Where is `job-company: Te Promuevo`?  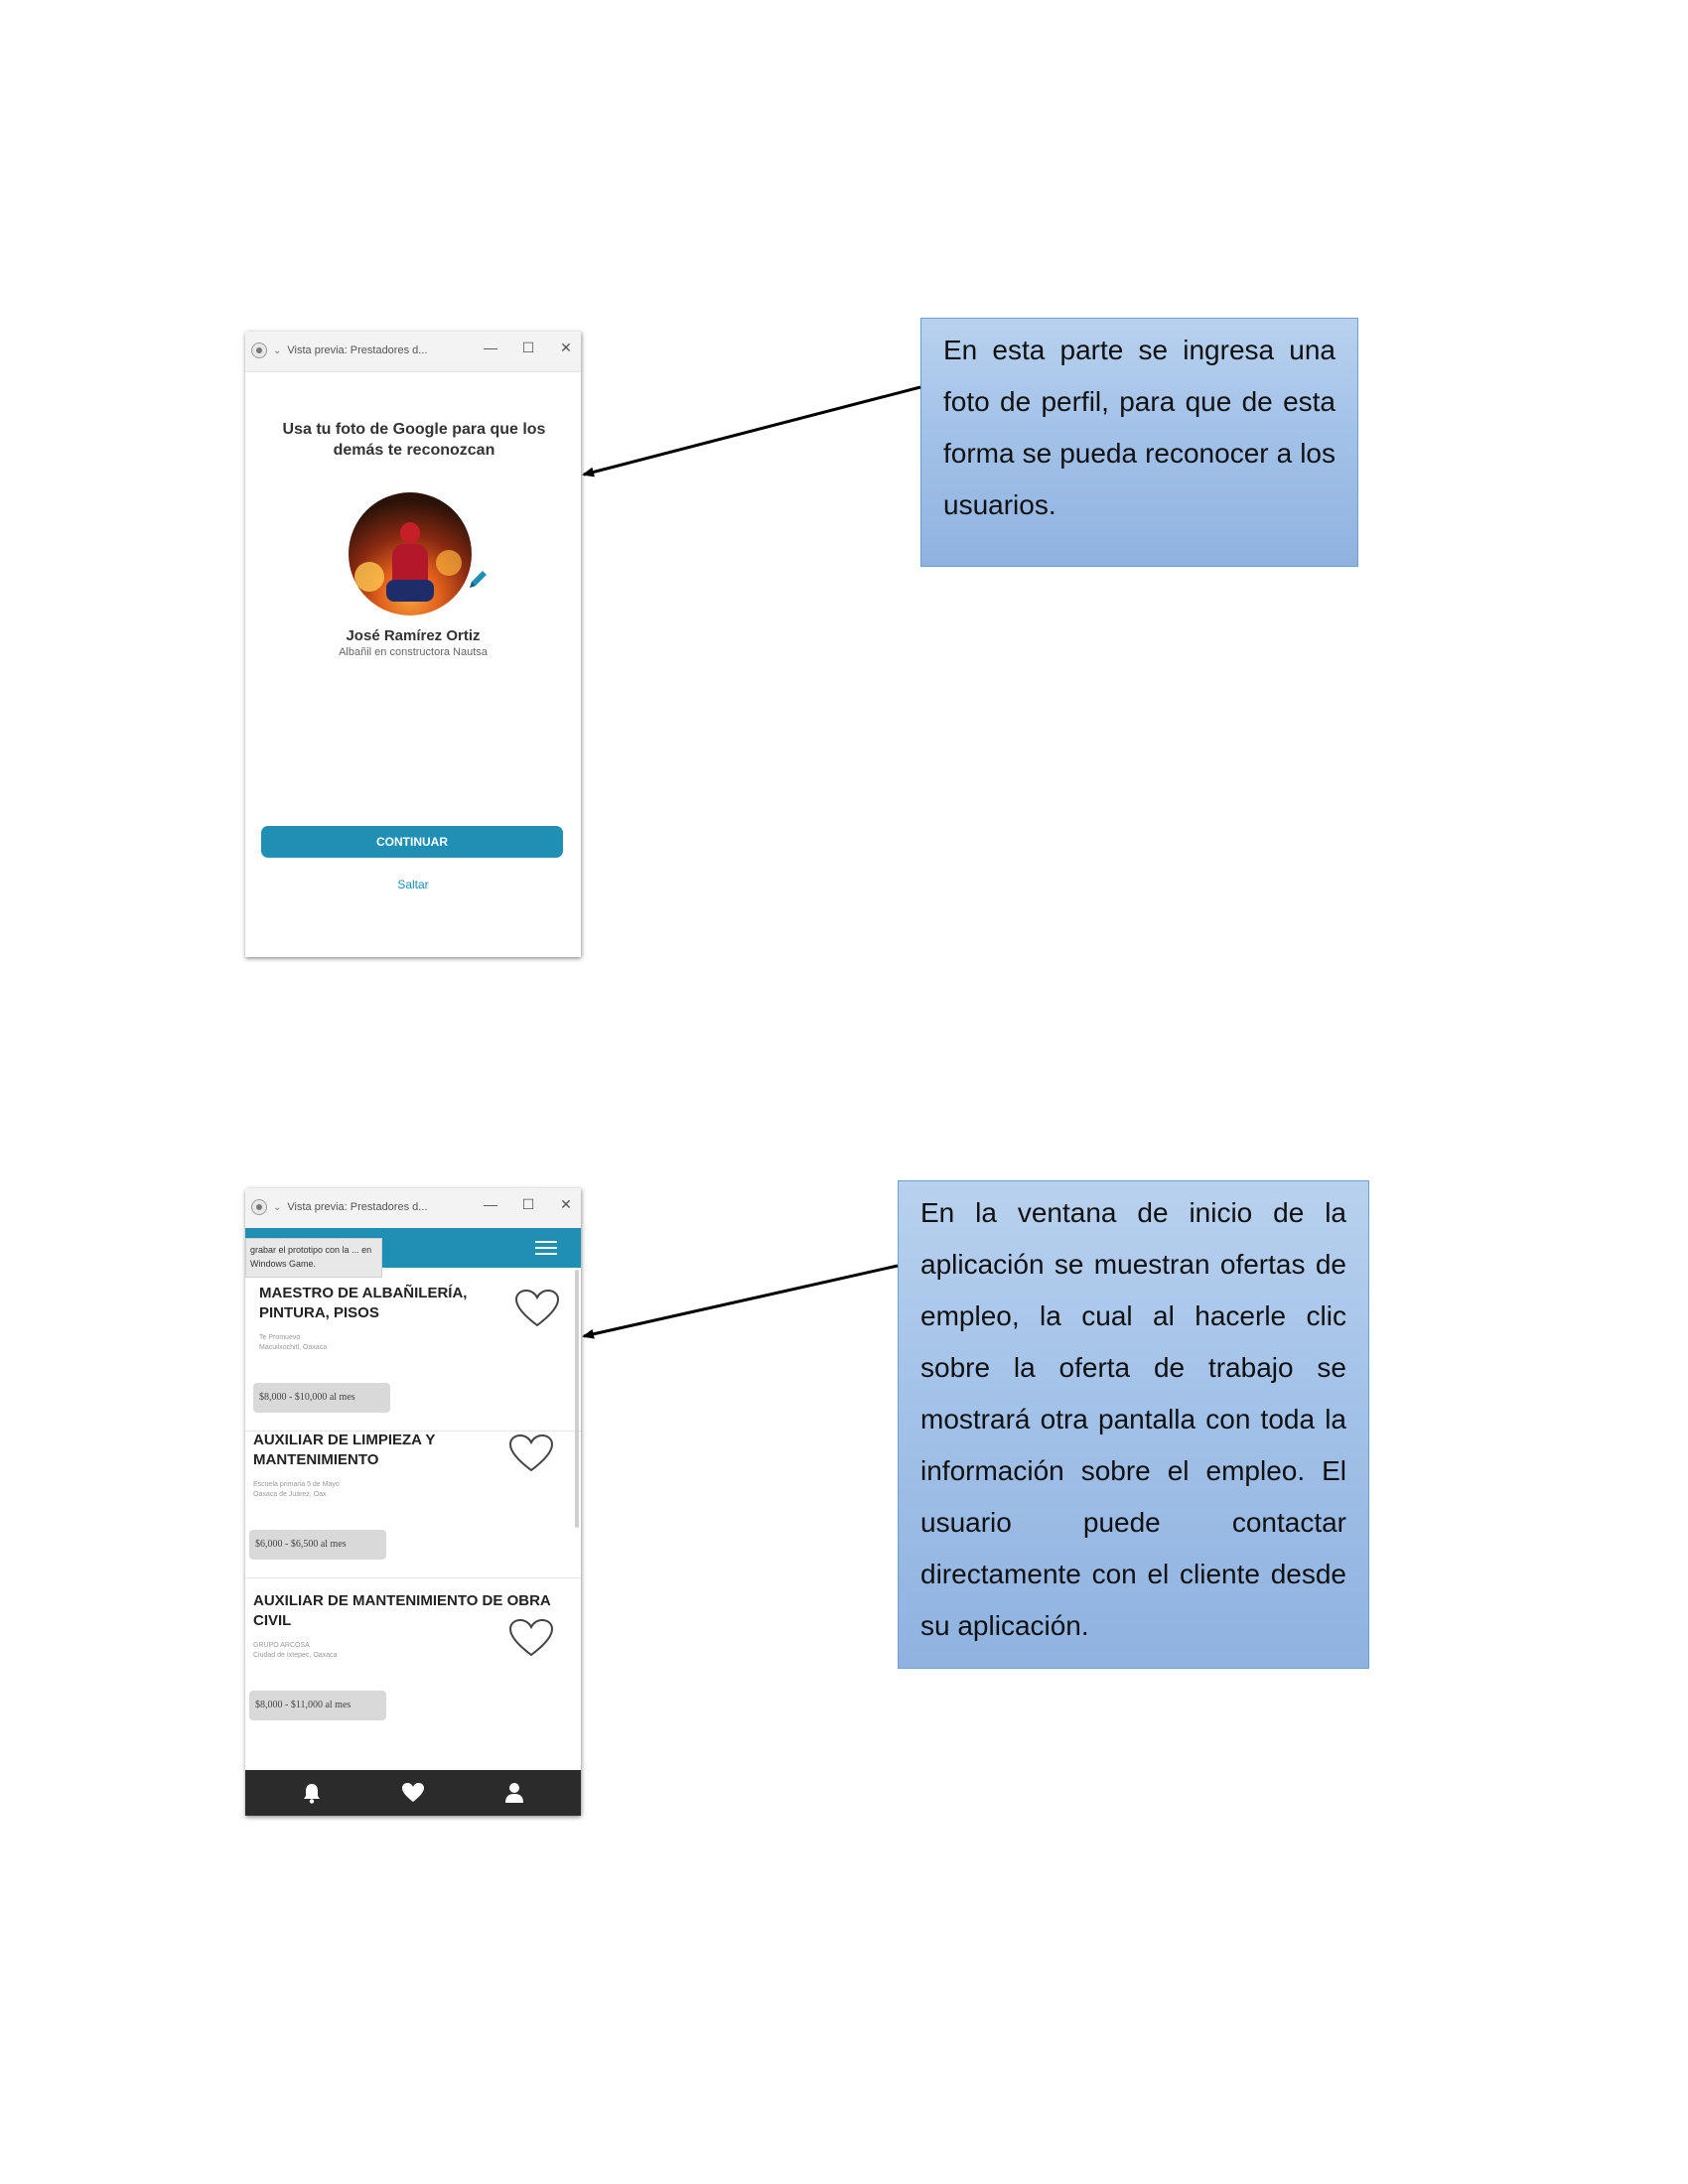
job-company: Te Promuevo is located at coordinates (280, 1337).